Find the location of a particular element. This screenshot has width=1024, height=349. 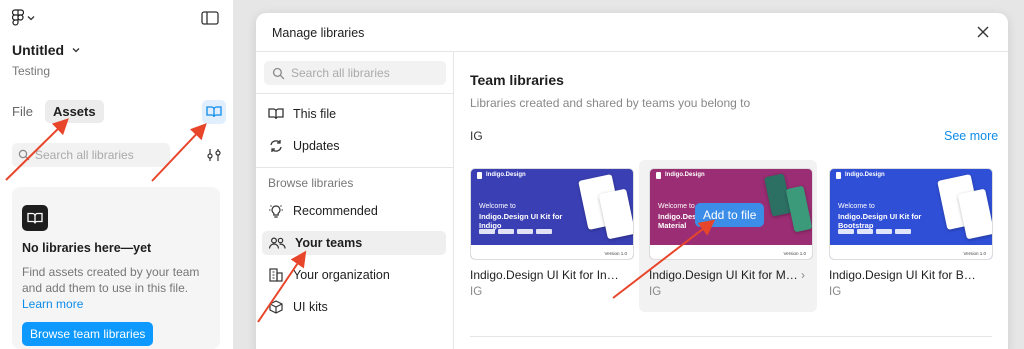

sidebar-item-your-organization: Your organization is located at coordinates (354, 275).